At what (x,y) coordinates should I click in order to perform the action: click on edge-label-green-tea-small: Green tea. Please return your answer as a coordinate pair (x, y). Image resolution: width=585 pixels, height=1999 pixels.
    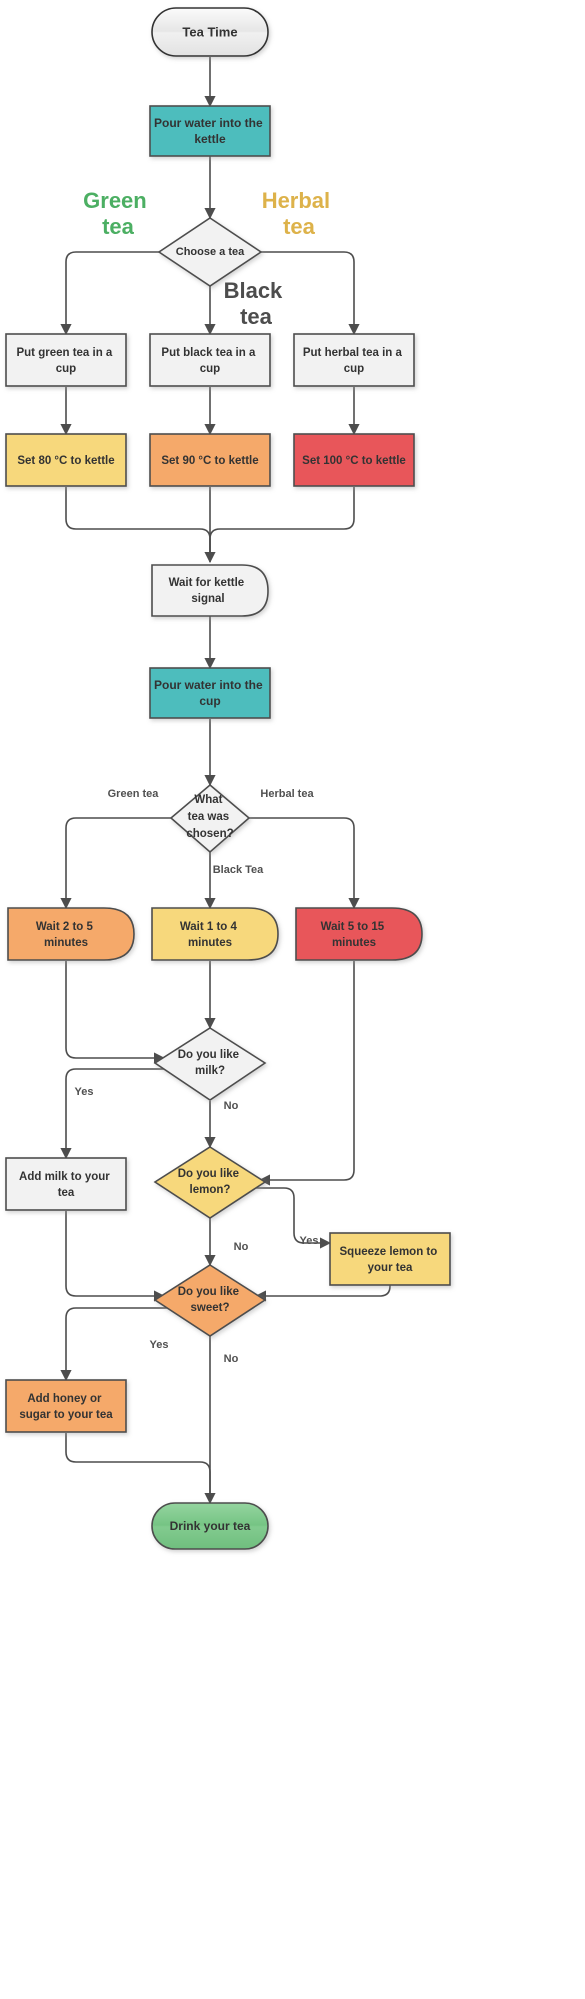
    Looking at the image, I should click on (134, 794).